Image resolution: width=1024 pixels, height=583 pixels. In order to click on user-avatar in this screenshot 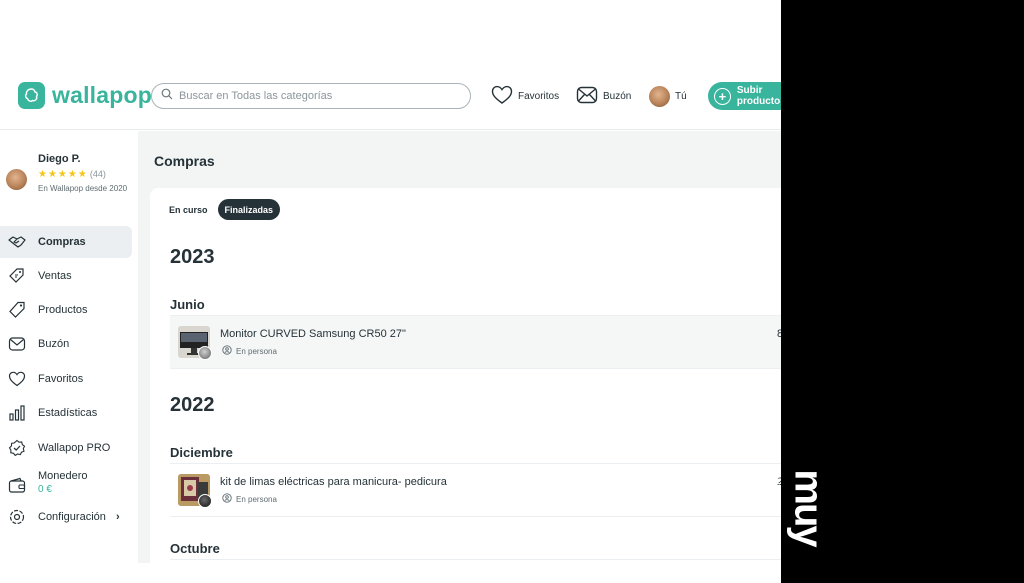, I will do `click(659, 96)`.